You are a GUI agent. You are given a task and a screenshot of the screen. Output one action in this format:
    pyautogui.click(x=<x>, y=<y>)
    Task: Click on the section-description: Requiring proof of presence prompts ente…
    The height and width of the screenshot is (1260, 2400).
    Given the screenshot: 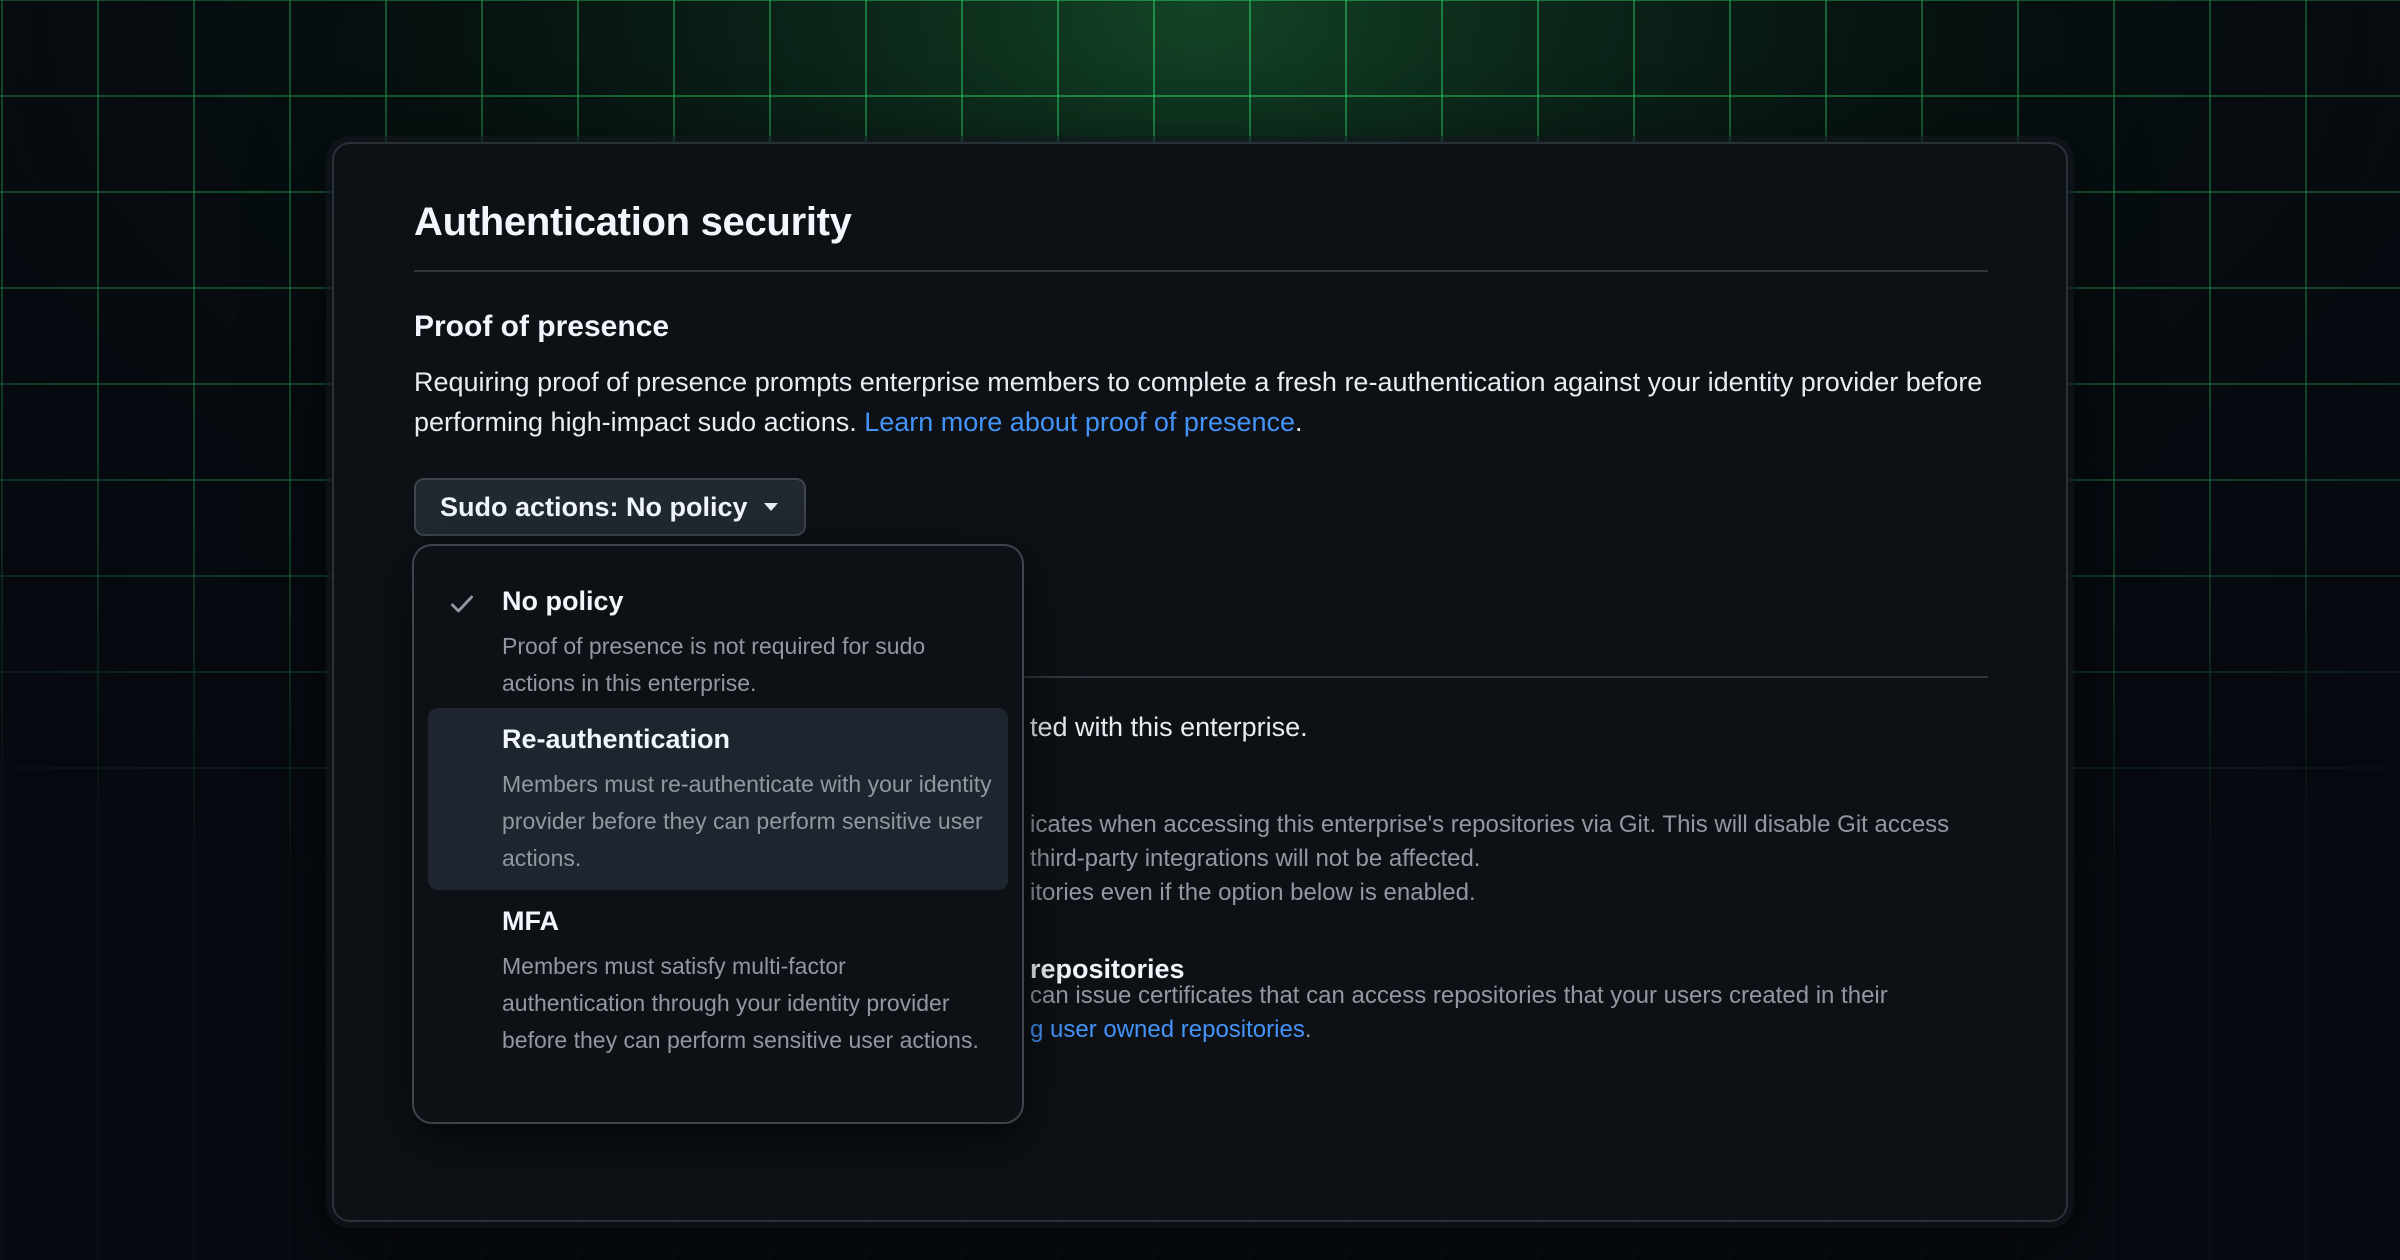 What is the action you would take?
    pyautogui.click(x=1201, y=402)
    